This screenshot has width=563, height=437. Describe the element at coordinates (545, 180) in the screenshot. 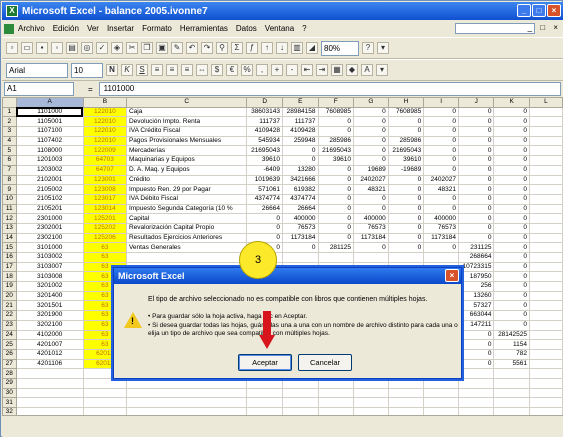

I see `cell-l8` at that location.